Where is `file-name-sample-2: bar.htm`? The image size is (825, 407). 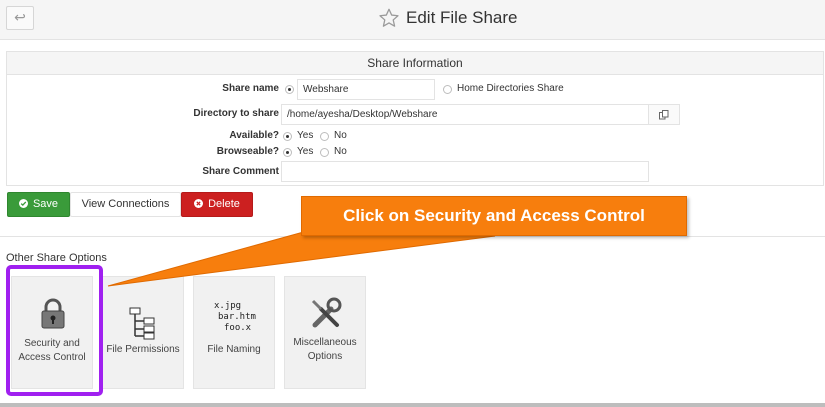
file-name-sample-2: bar.htm is located at coordinates (237, 317).